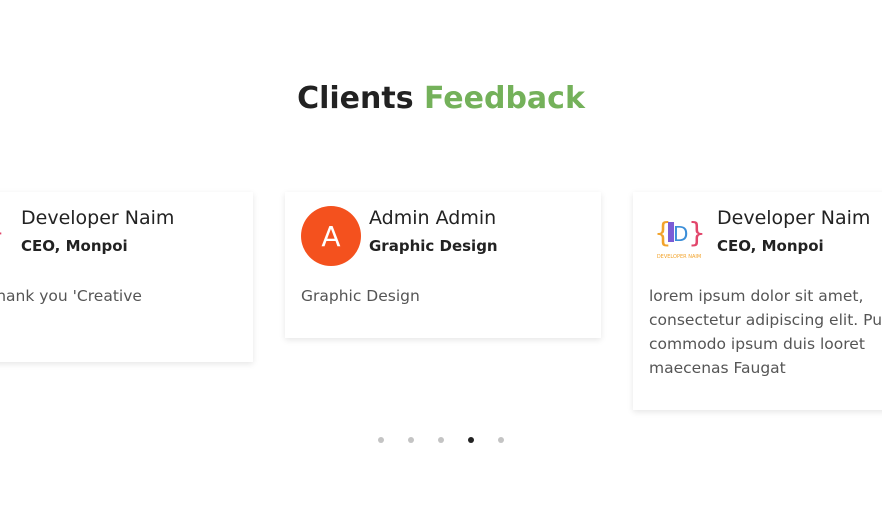 The image size is (882, 520). I want to click on logo-caption: DEVELOPER NAIM, so click(679, 257).